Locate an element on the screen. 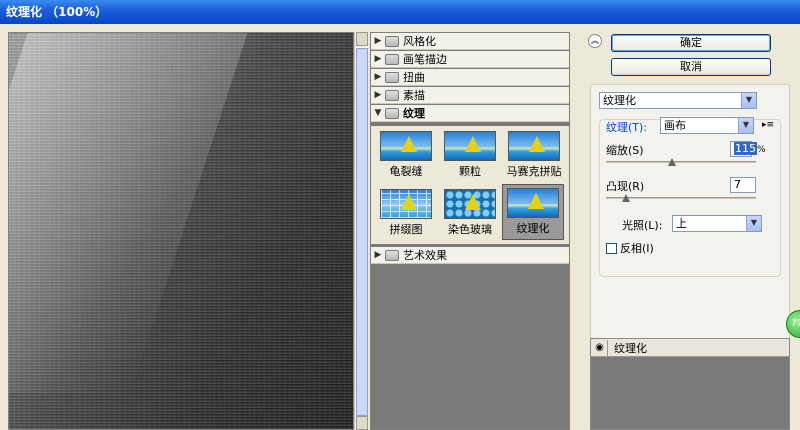  scale-unit: % is located at coordinates (761, 150).